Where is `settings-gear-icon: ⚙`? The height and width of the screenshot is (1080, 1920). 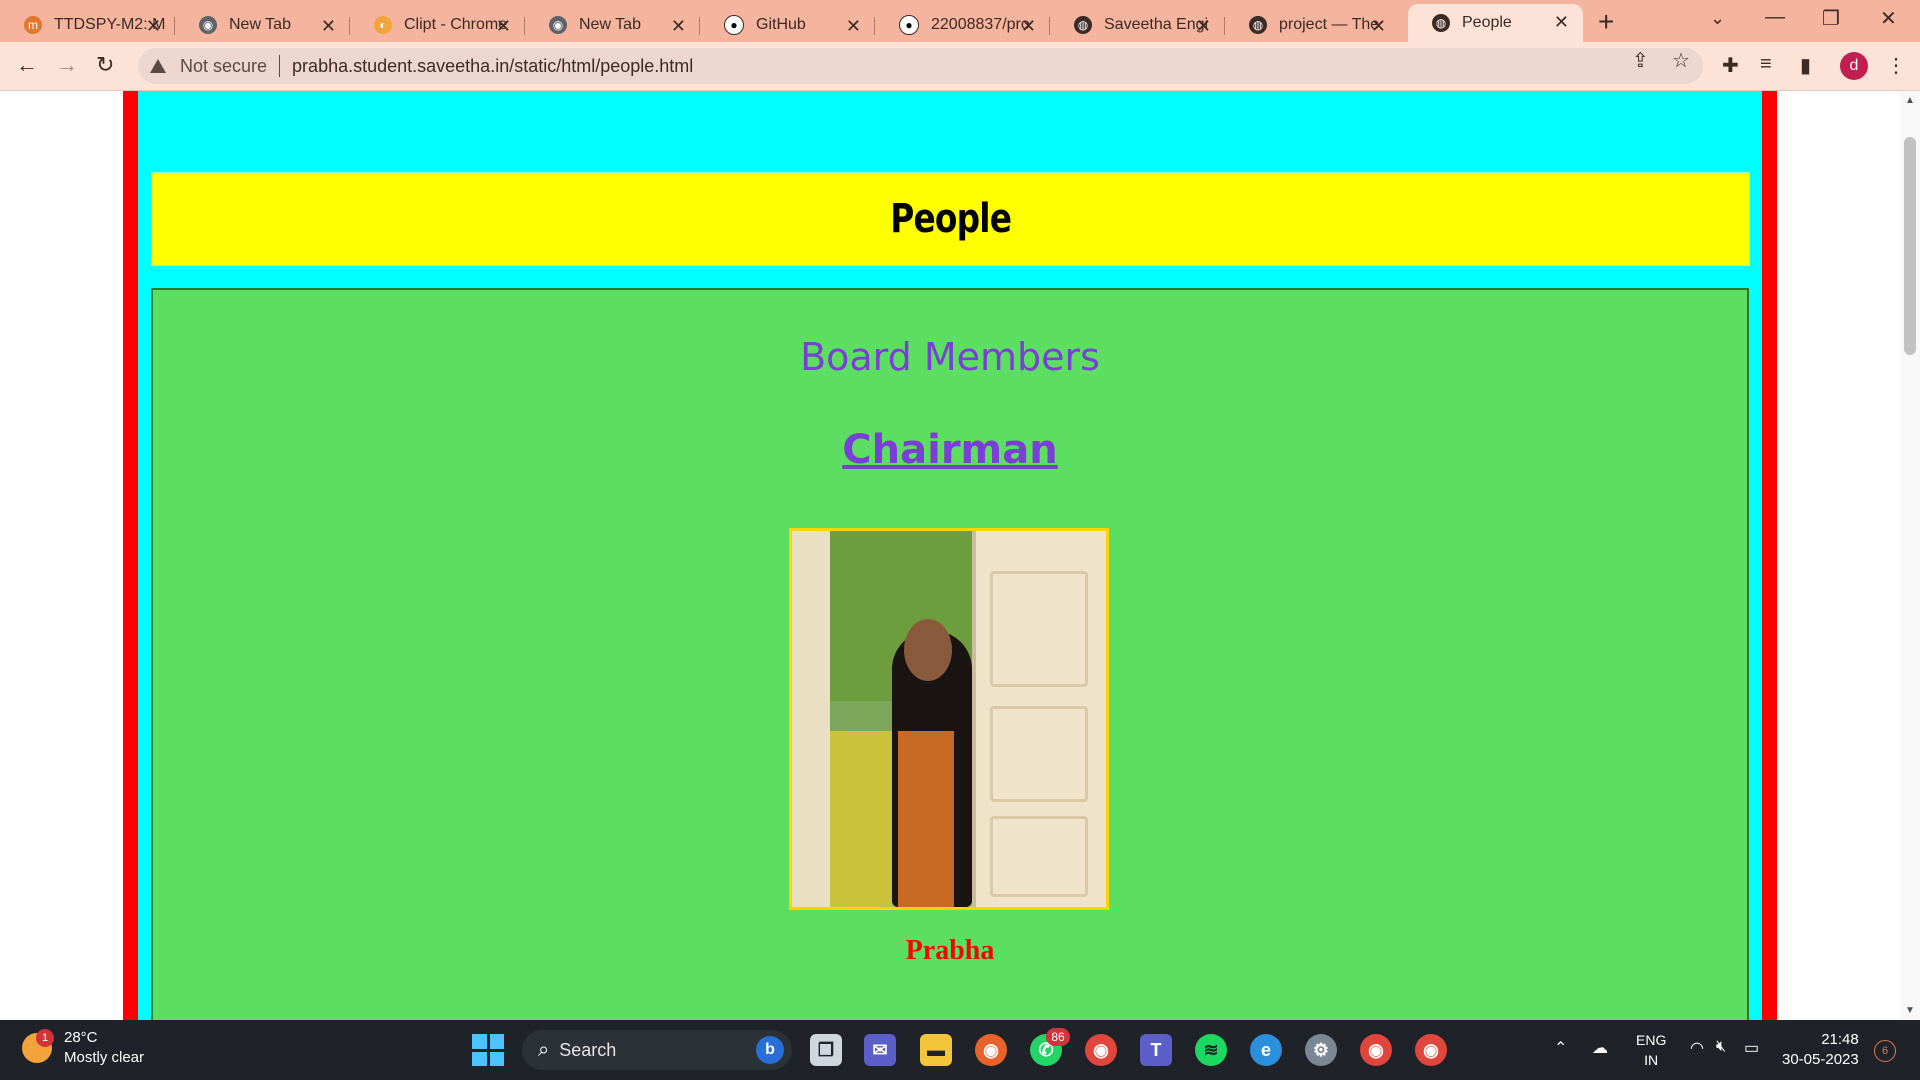 settings-gear-icon: ⚙ is located at coordinates (1321, 1050).